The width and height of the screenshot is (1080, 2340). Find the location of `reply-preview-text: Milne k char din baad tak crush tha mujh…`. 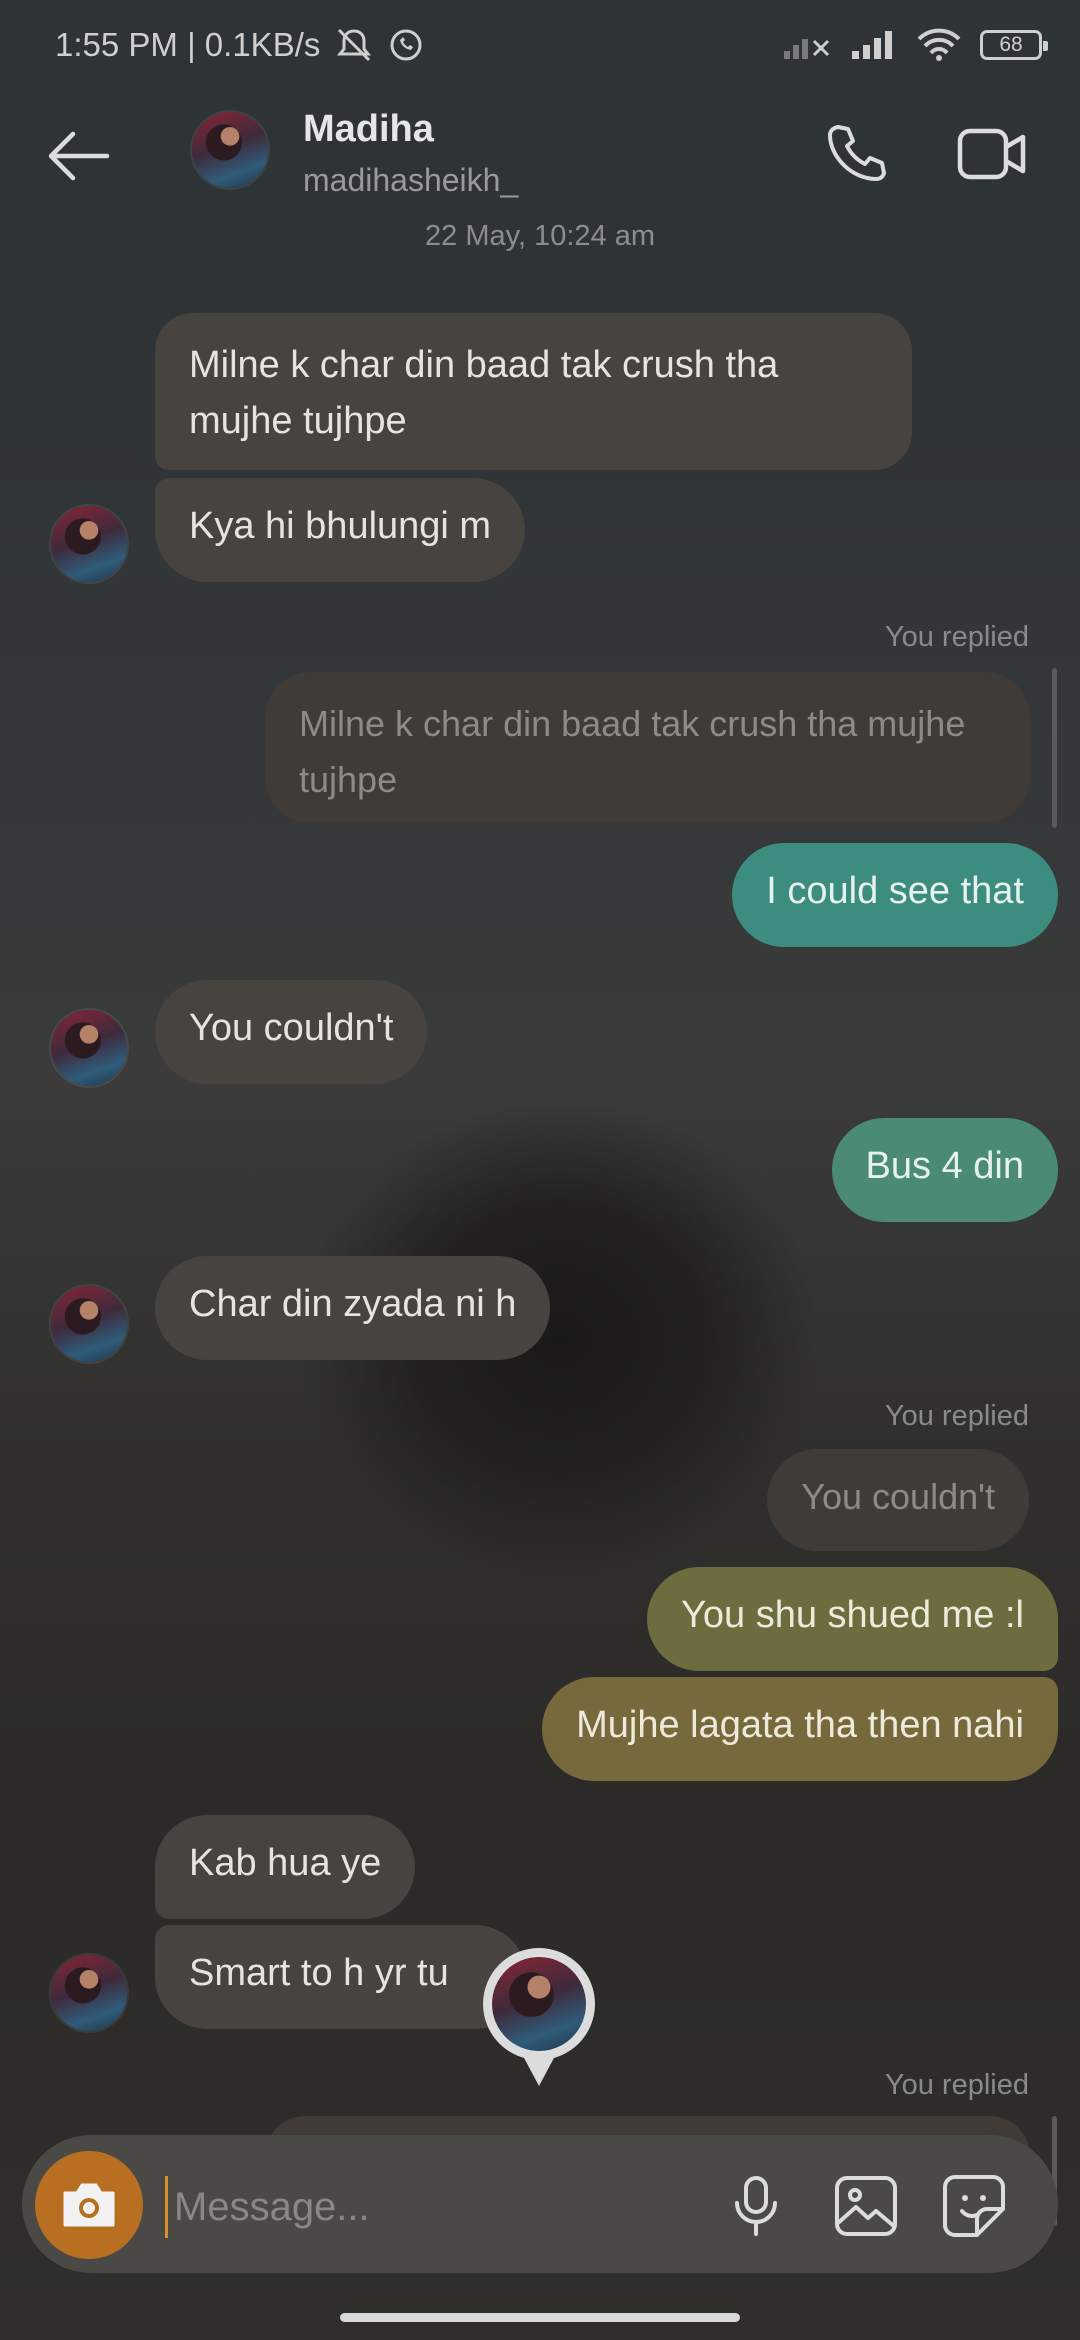

reply-preview-text: Milne k char din baad tak crush tha mujh… is located at coordinates (632, 751).